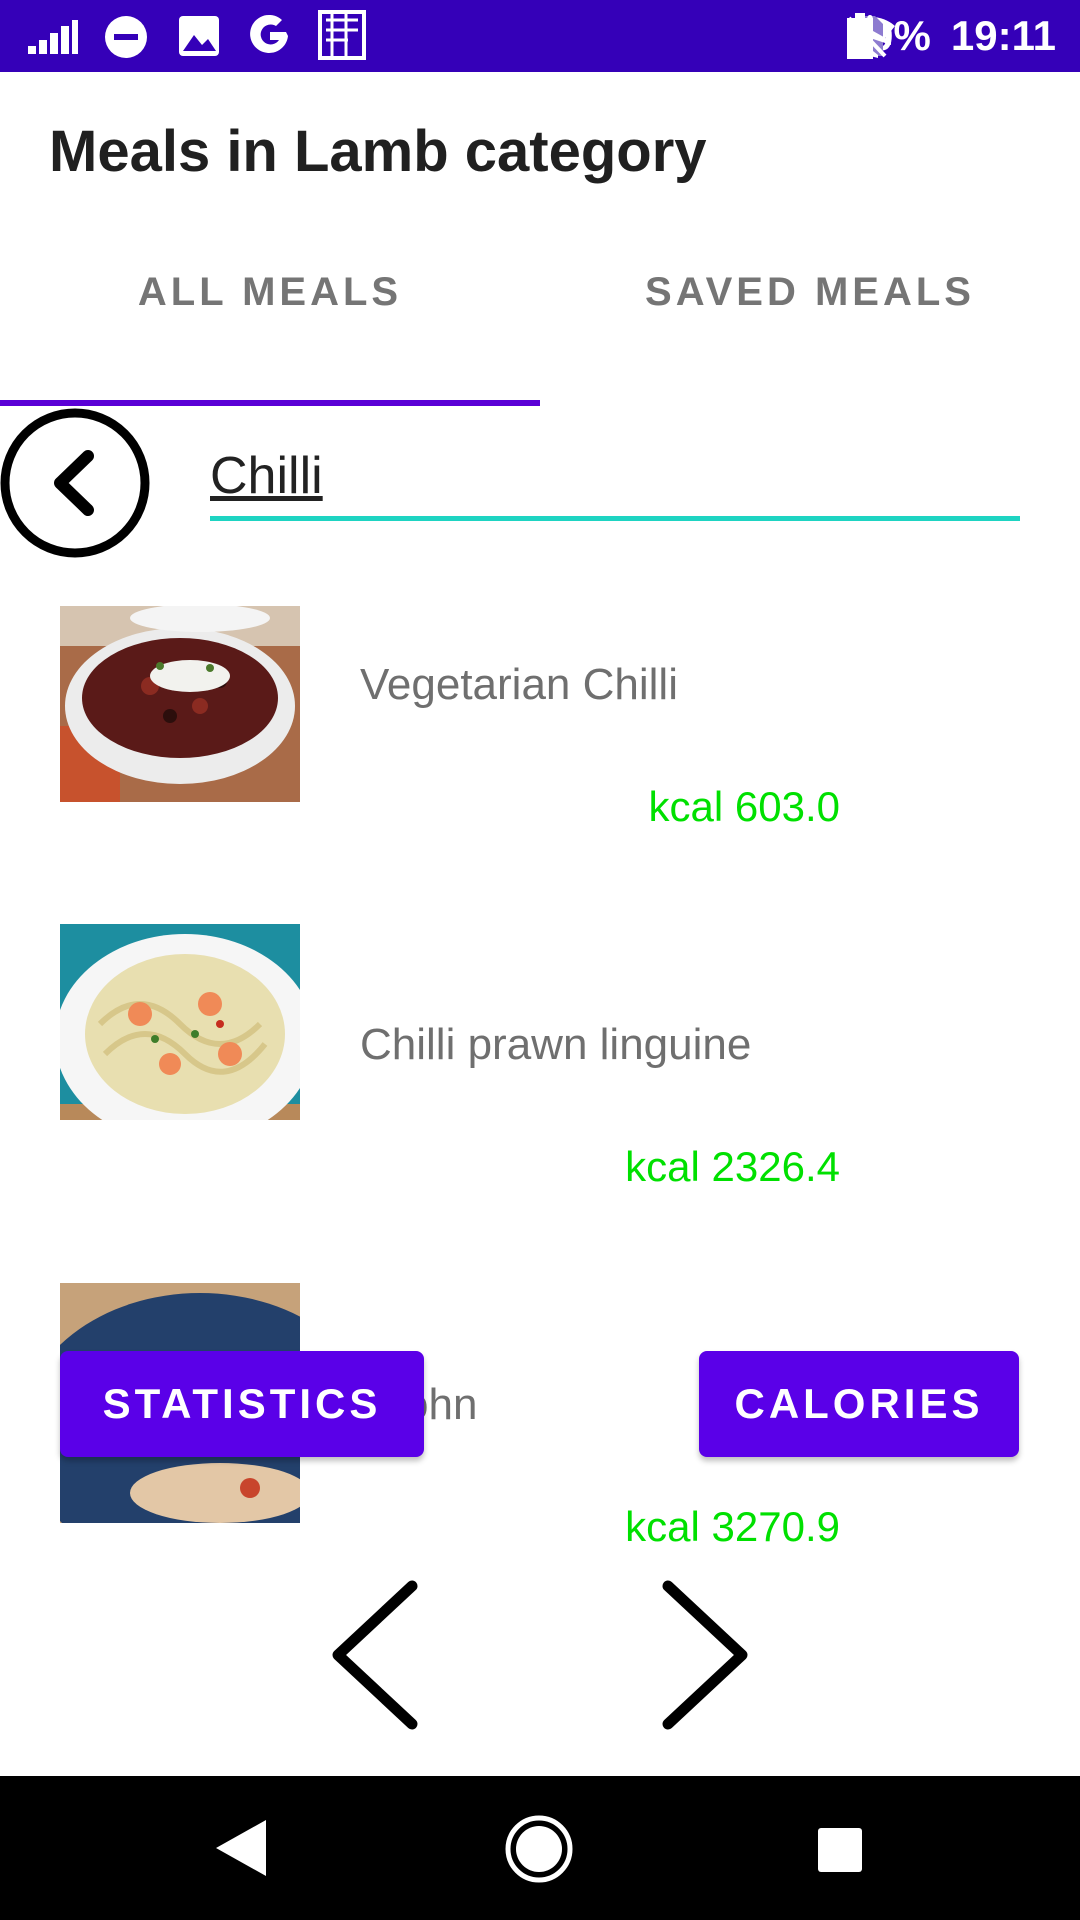  I want to click on statistics-button: STATISTICS, so click(242, 1404).